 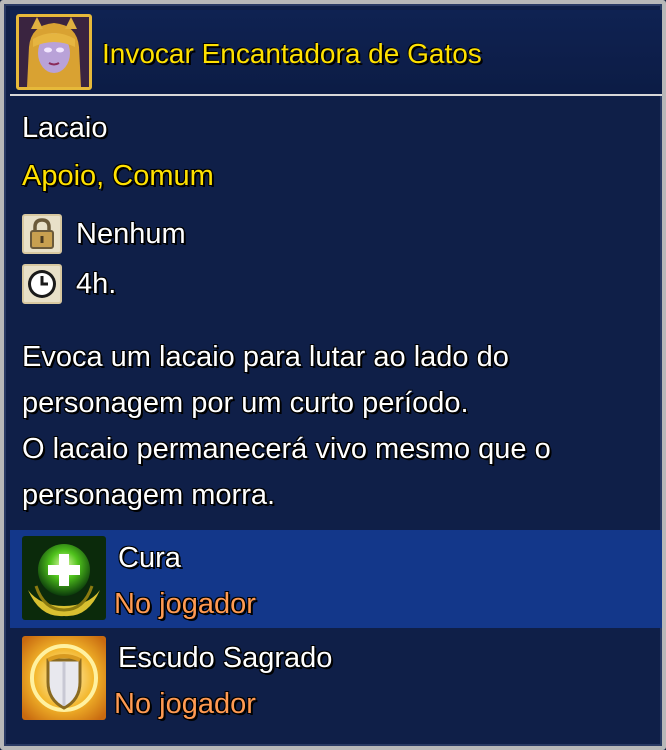 What do you see at coordinates (149, 558) in the screenshot?
I see `effect-name: Cura` at bounding box center [149, 558].